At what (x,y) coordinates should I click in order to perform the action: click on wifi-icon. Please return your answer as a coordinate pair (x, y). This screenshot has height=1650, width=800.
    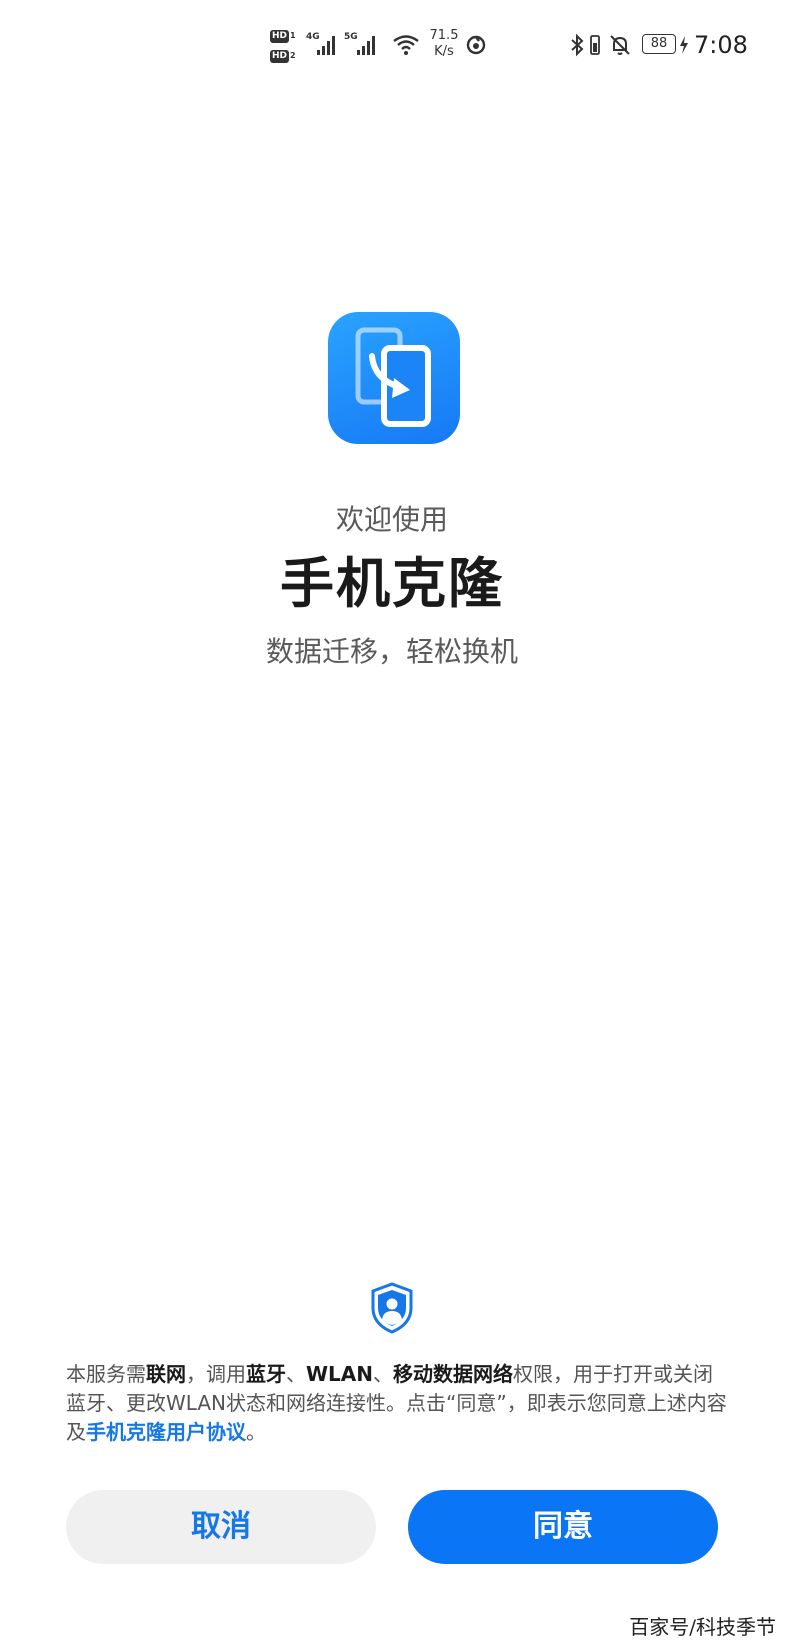
    Looking at the image, I should click on (406, 45).